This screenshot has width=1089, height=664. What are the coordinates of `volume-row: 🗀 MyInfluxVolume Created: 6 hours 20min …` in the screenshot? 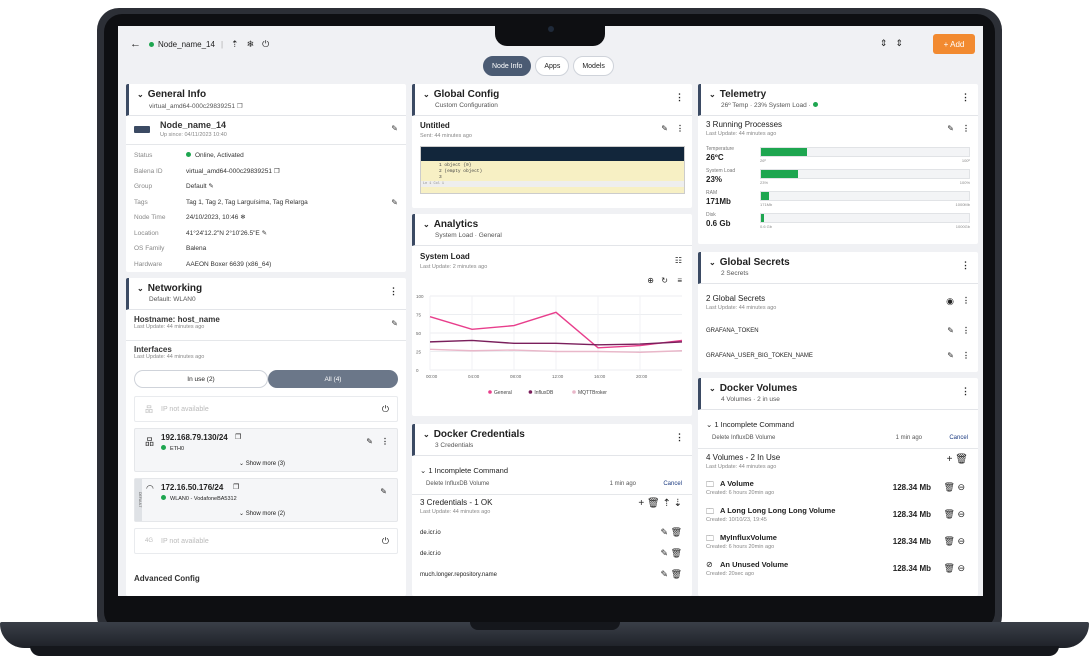 It's located at (838, 544).